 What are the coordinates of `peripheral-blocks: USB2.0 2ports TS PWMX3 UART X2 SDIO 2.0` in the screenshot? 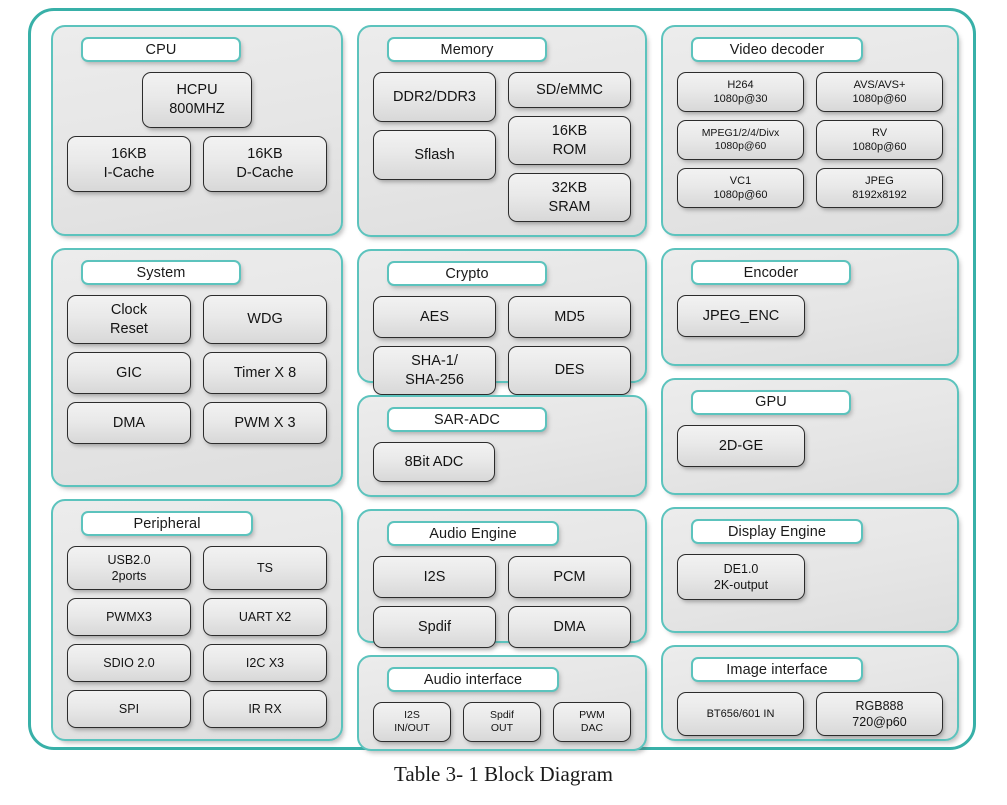 It's located at (197, 637).